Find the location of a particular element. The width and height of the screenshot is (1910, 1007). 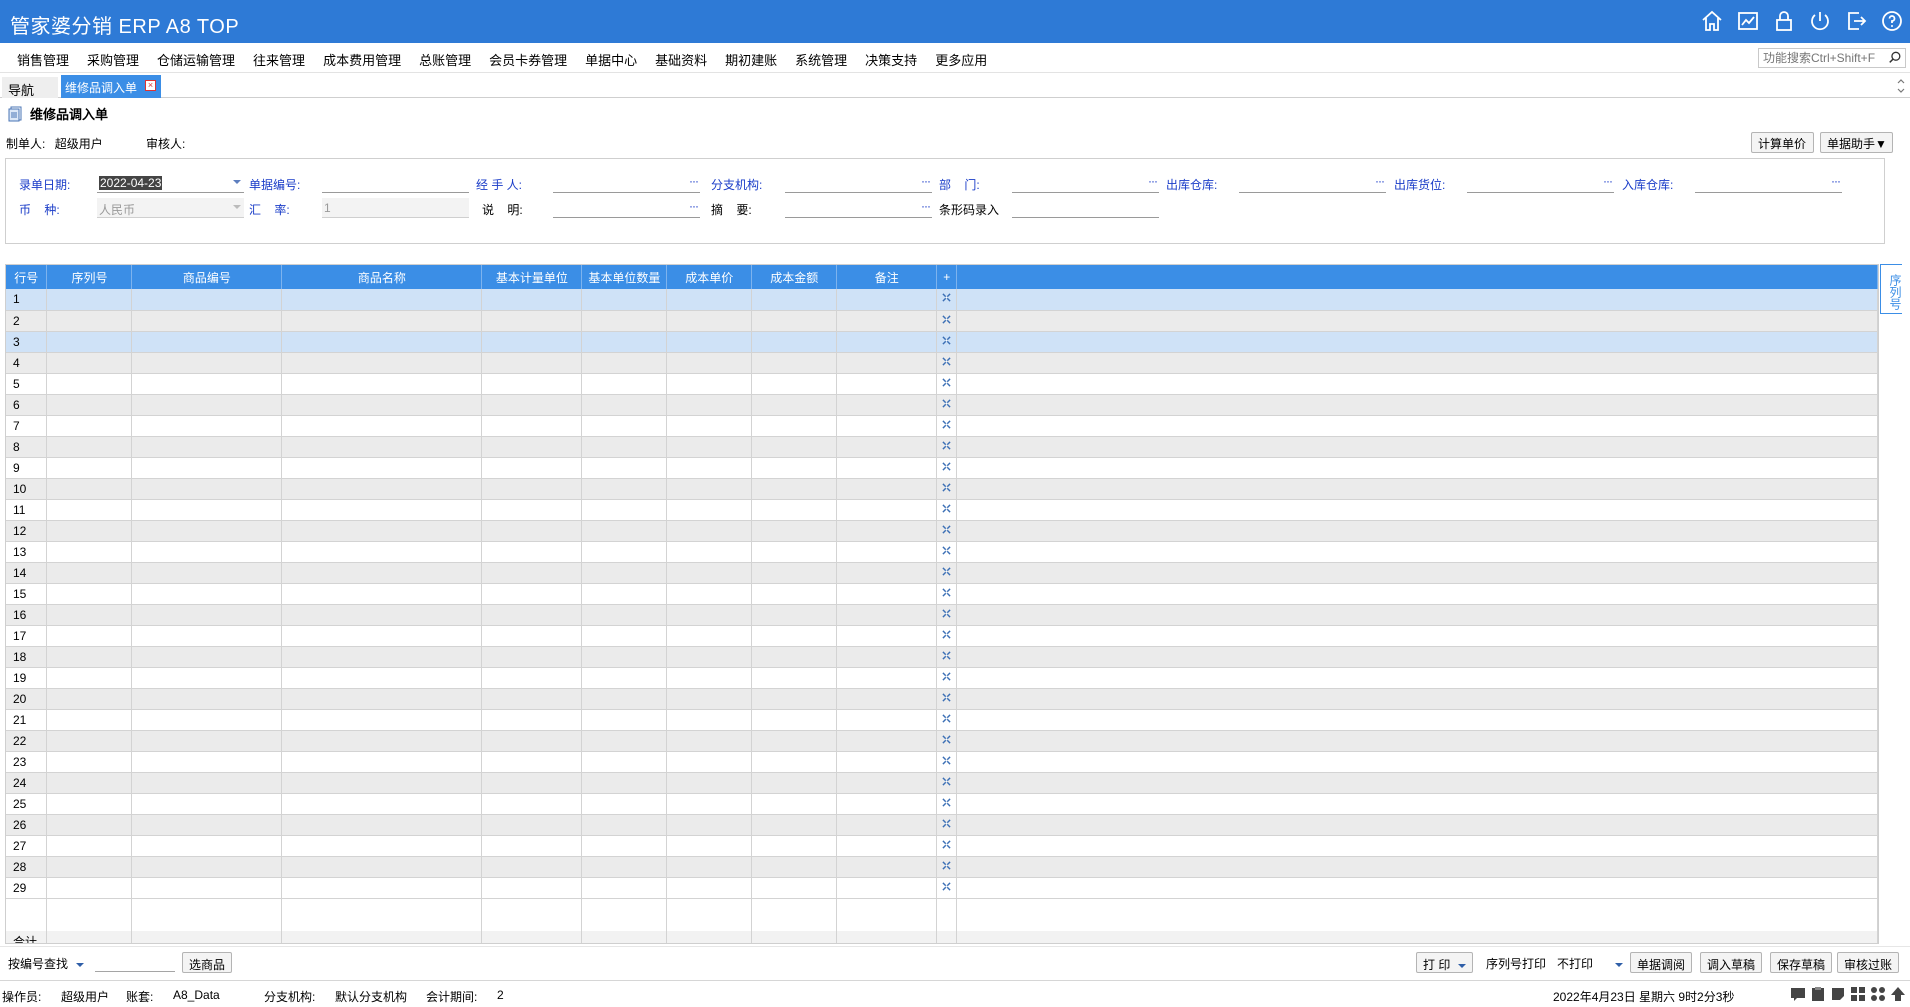

function-search is located at coordinates (1832, 58).